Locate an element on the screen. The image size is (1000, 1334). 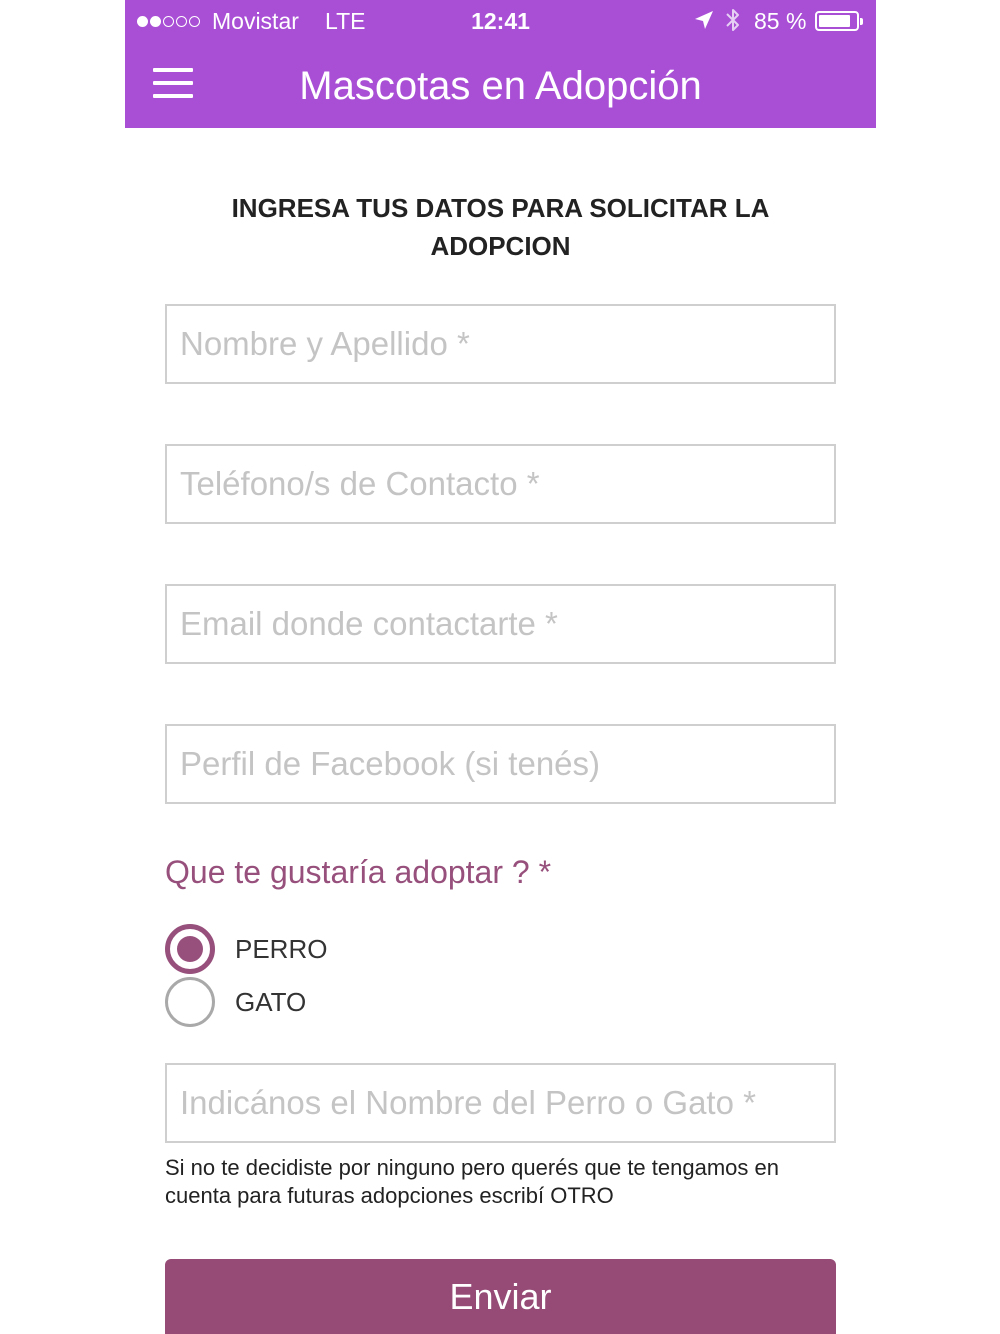
radio-button-selected is located at coordinates (190, 949).